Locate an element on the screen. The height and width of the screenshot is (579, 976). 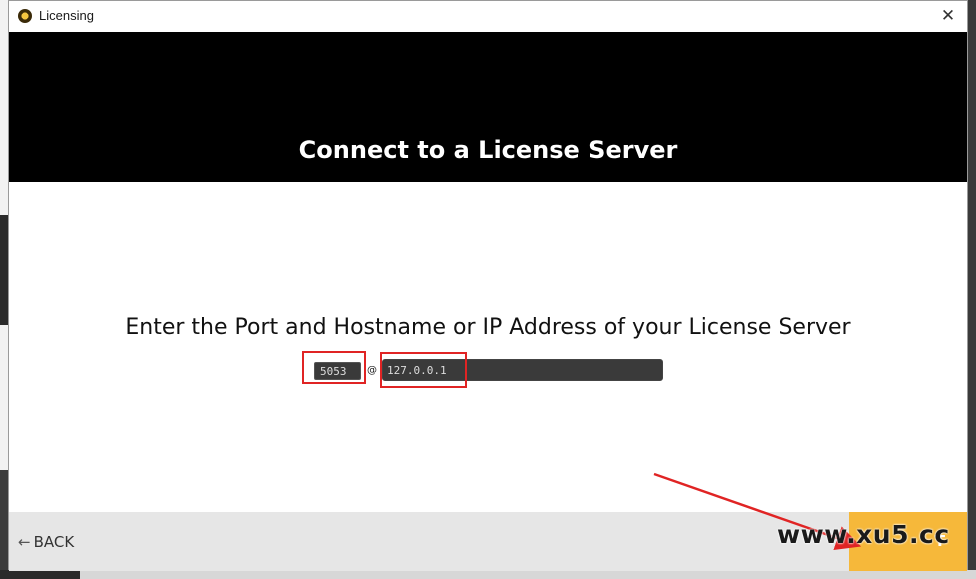
arrow-left-icon: ← is located at coordinates (24, 542).